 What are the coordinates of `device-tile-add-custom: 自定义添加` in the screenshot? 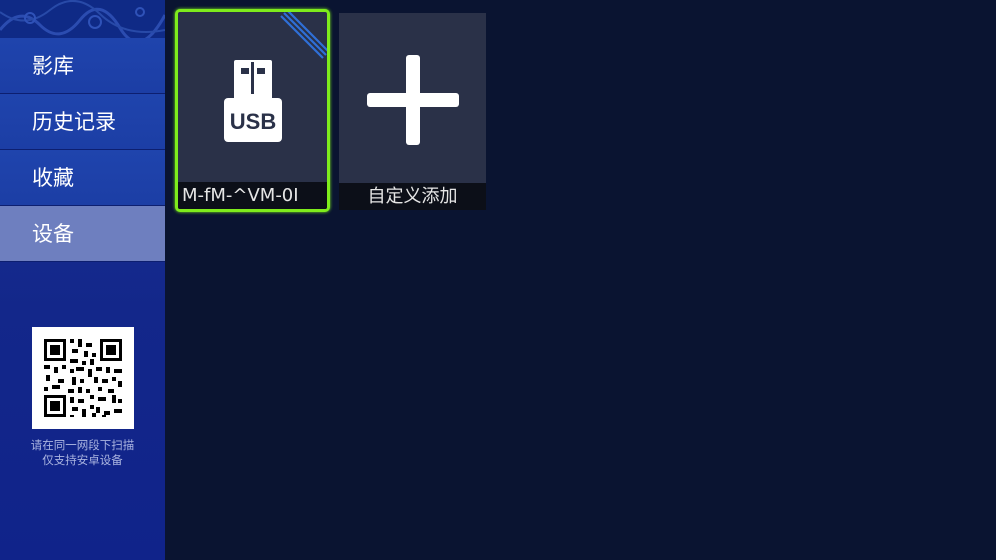 It's located at (412, 111).